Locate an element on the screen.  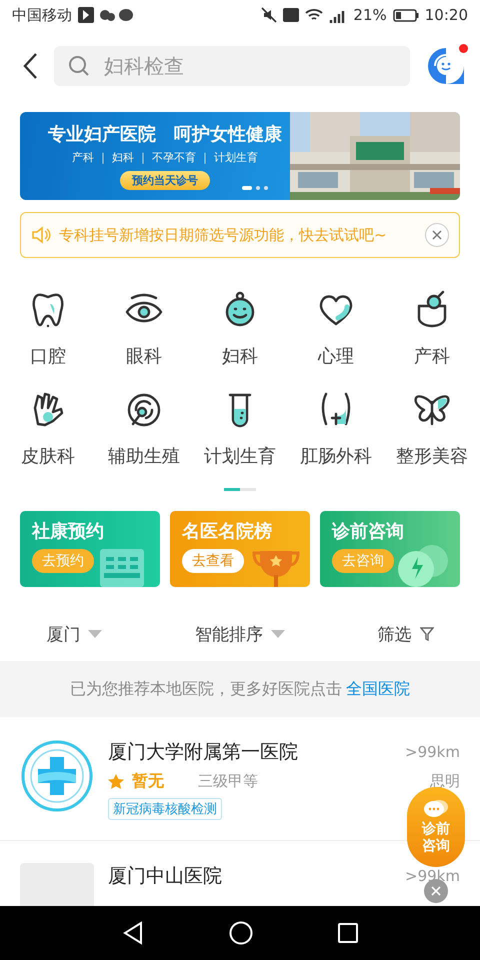
category-item: 心理 is located at coordinates (336, 329).